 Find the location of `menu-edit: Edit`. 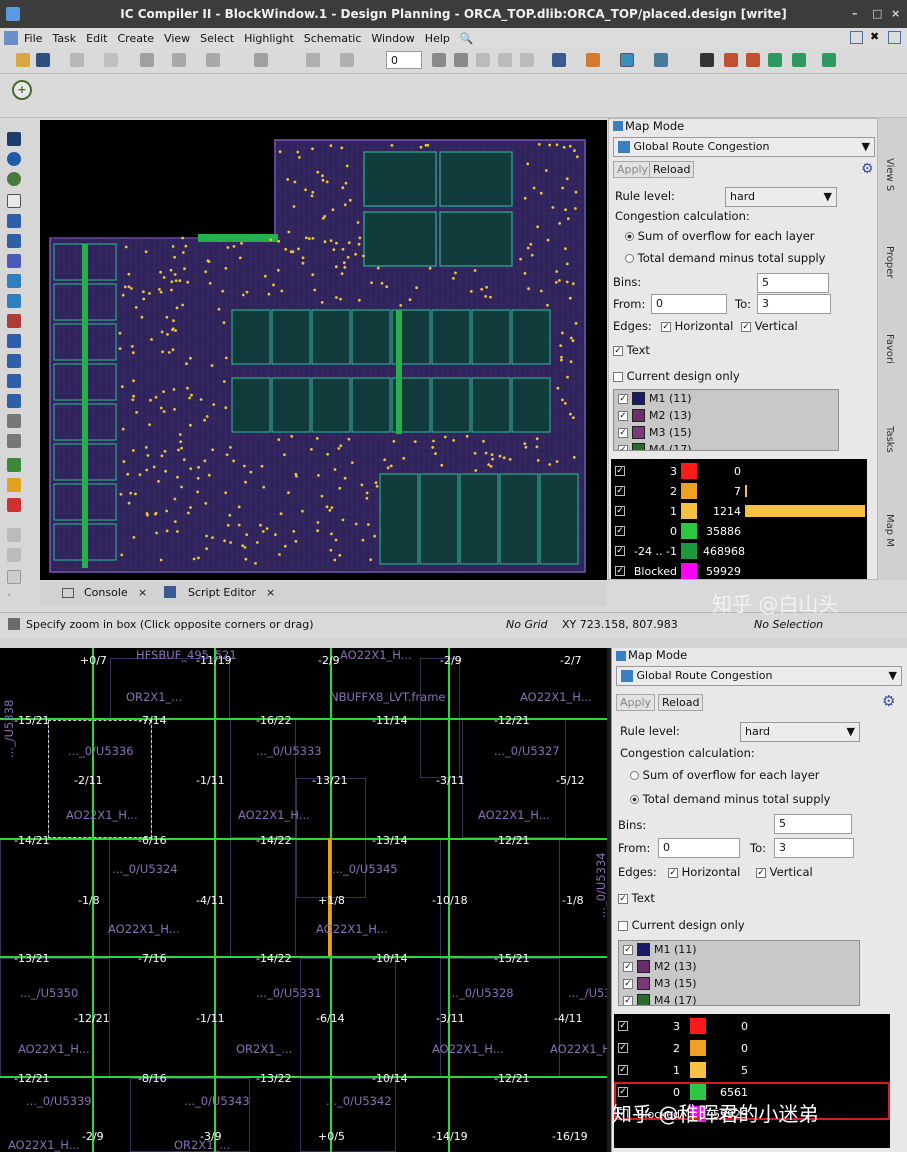

menu-edit: Edit is located at coordinates (96, 38).